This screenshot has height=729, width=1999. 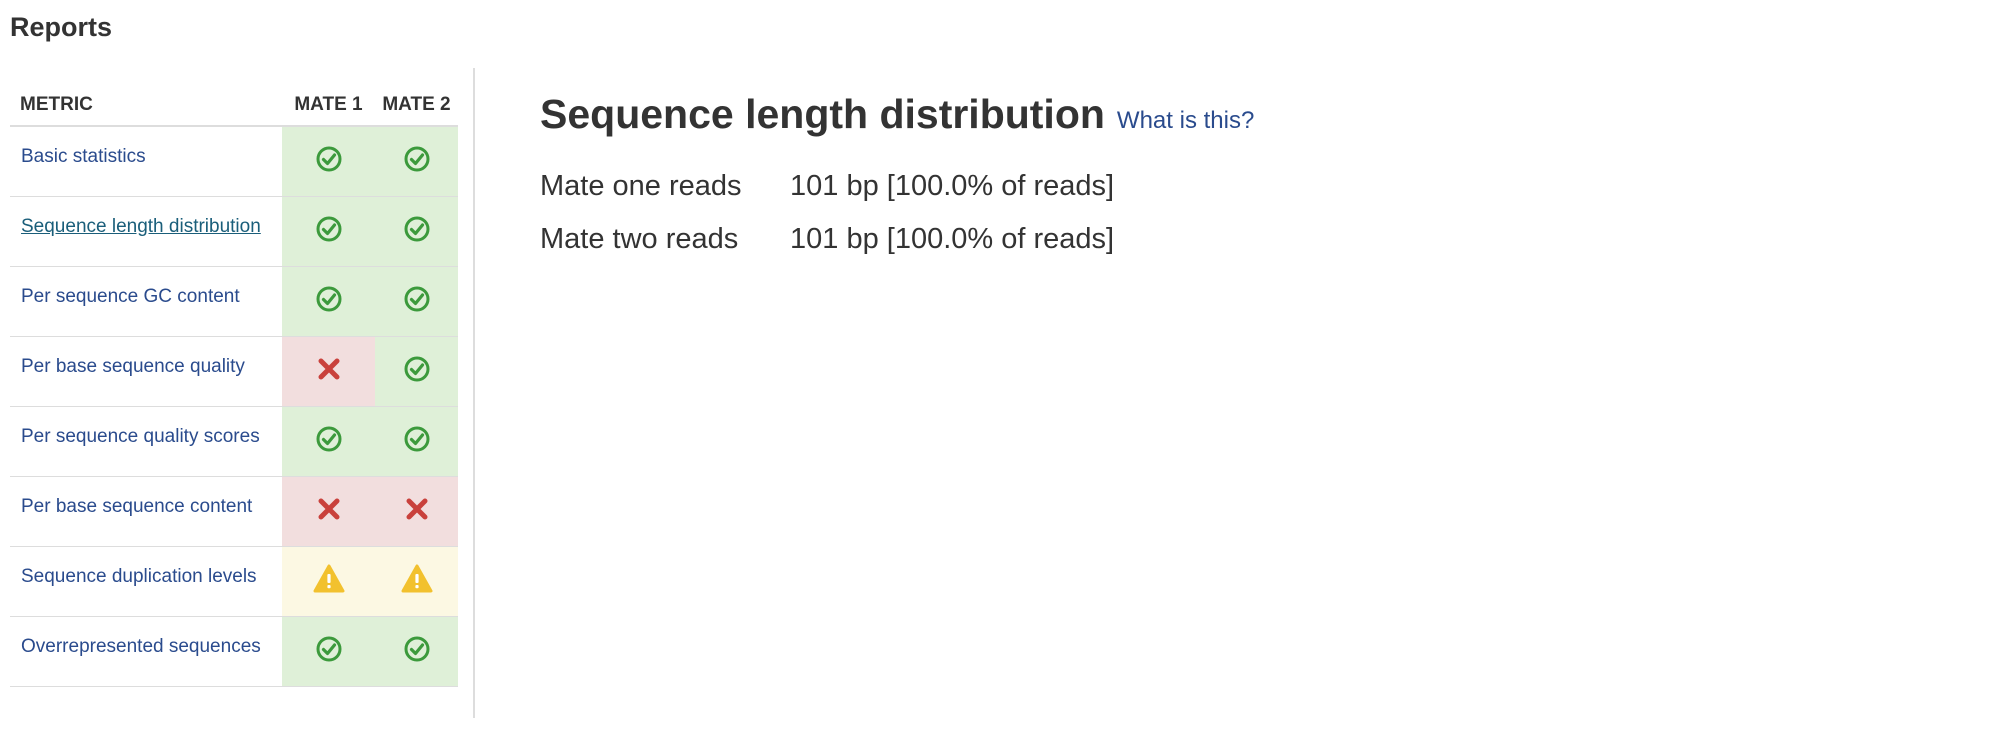 What do you see at coordinates (83, 156) in the screenshot?
I see `metric-link: Basic statistics` at bounding box center [83, 156].